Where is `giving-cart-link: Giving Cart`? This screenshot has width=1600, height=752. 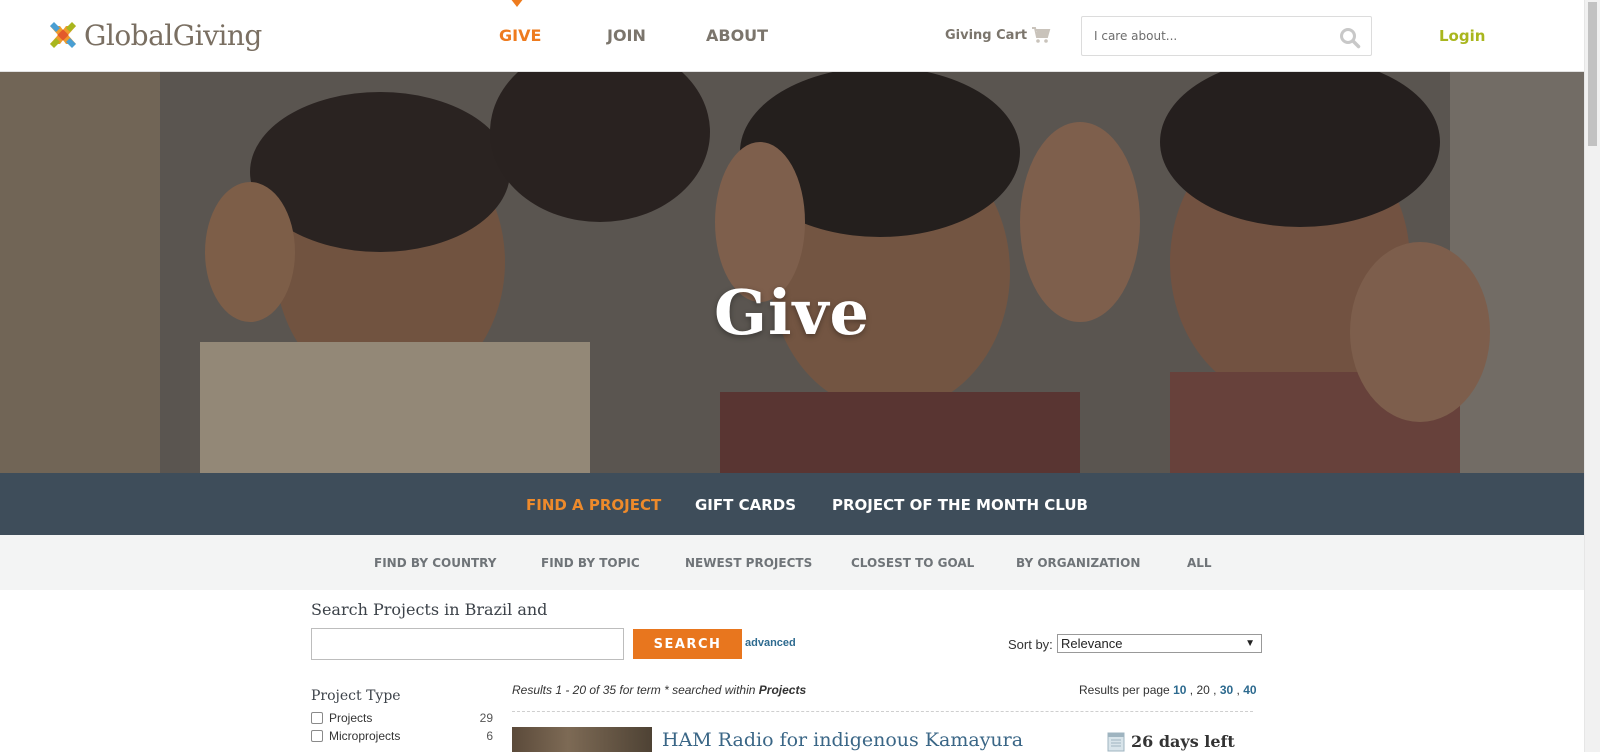 giving-cart-link: Giving Cart is located at coordinates (998, 35).